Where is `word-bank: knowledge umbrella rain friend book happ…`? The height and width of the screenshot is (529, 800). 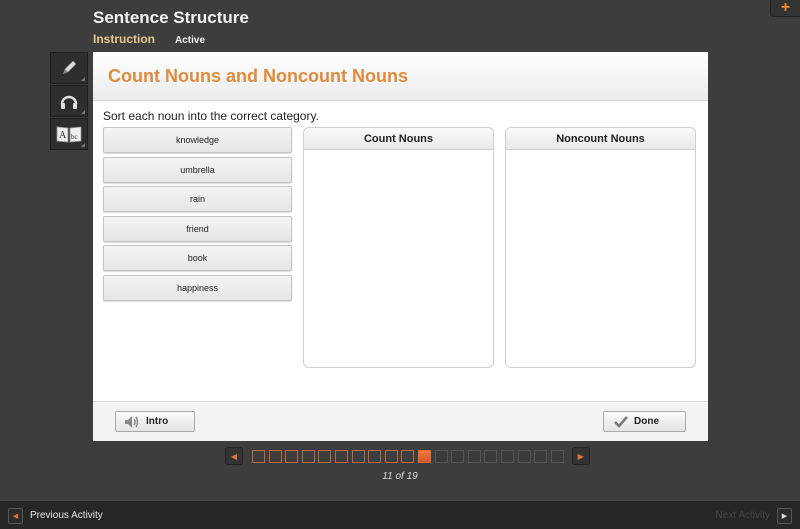 word-bank: knowledge umbrella rain friend book happ… is located at coordinates (197, 216).